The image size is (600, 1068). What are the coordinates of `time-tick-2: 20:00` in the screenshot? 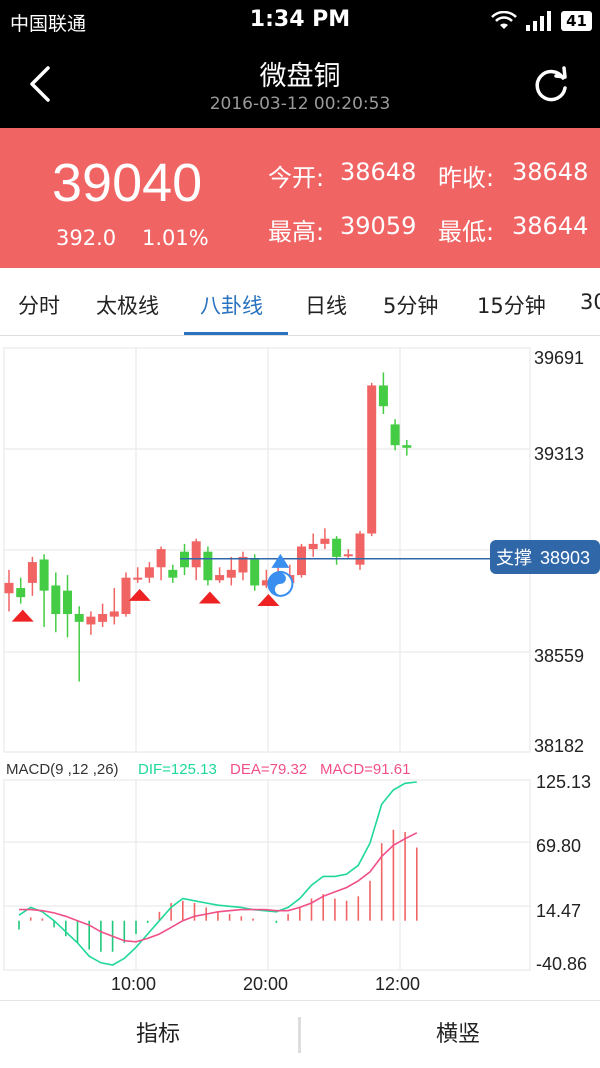 It's located at (265, 984).